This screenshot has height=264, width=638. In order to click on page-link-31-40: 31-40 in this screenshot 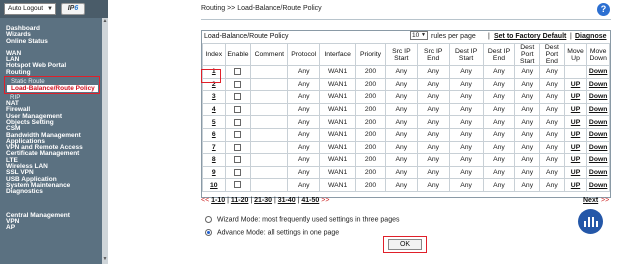, I will do `click(287, 200)`.